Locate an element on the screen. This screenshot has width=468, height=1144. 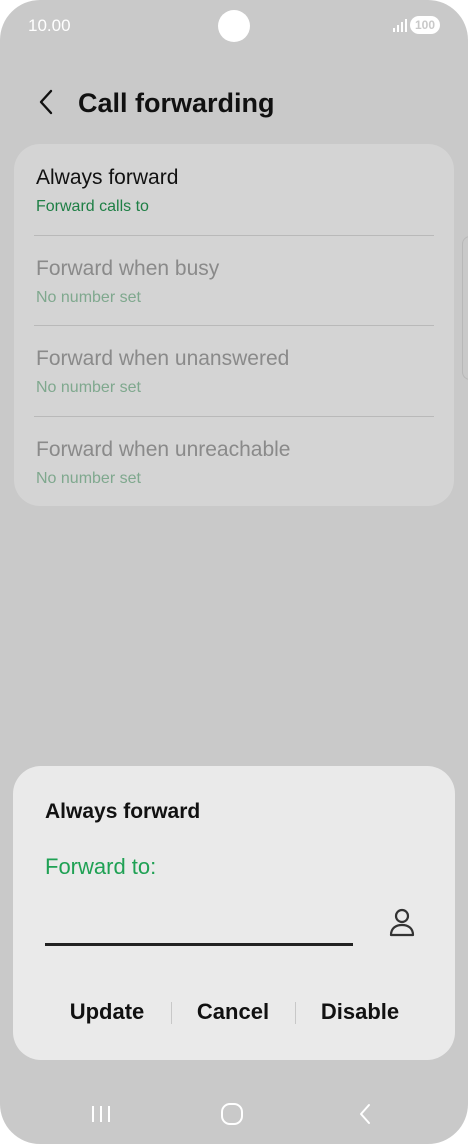
dialog-title: Always forward is located at coordinates (123, 811).